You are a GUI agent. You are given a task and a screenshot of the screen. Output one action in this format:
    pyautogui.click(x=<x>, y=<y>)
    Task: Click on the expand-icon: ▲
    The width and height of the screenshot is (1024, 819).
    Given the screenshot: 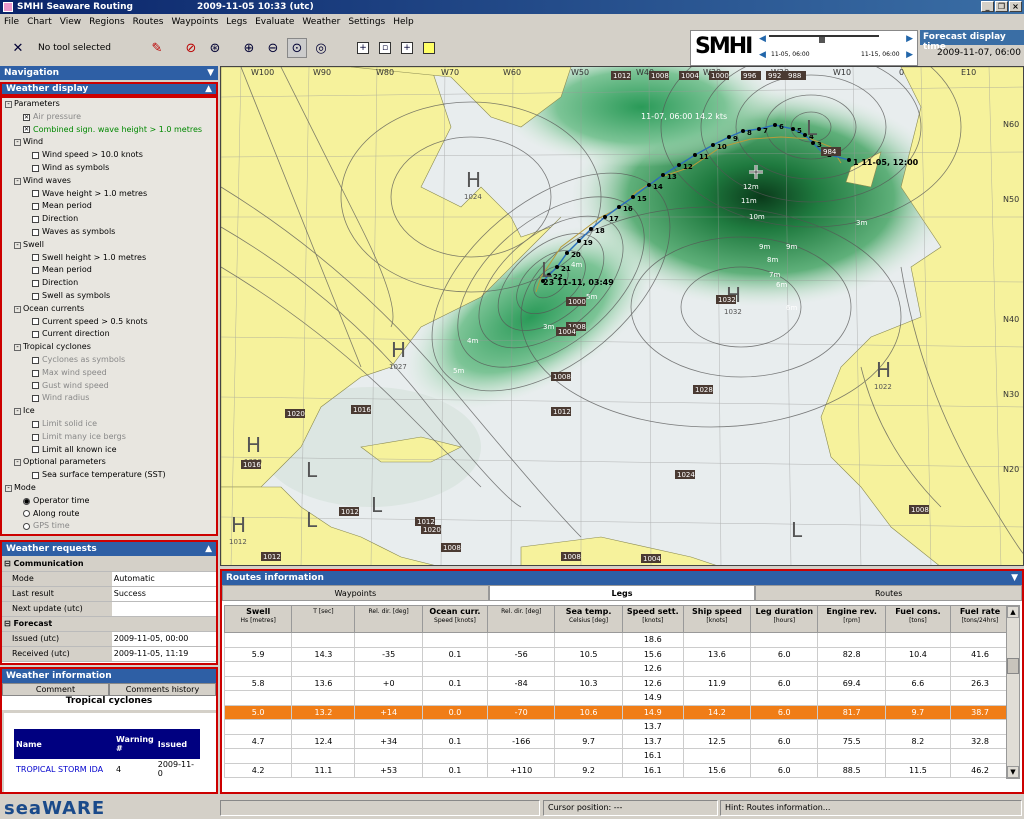 What is the action you would take?
    pyautogui.click(x=208, y=549)
    